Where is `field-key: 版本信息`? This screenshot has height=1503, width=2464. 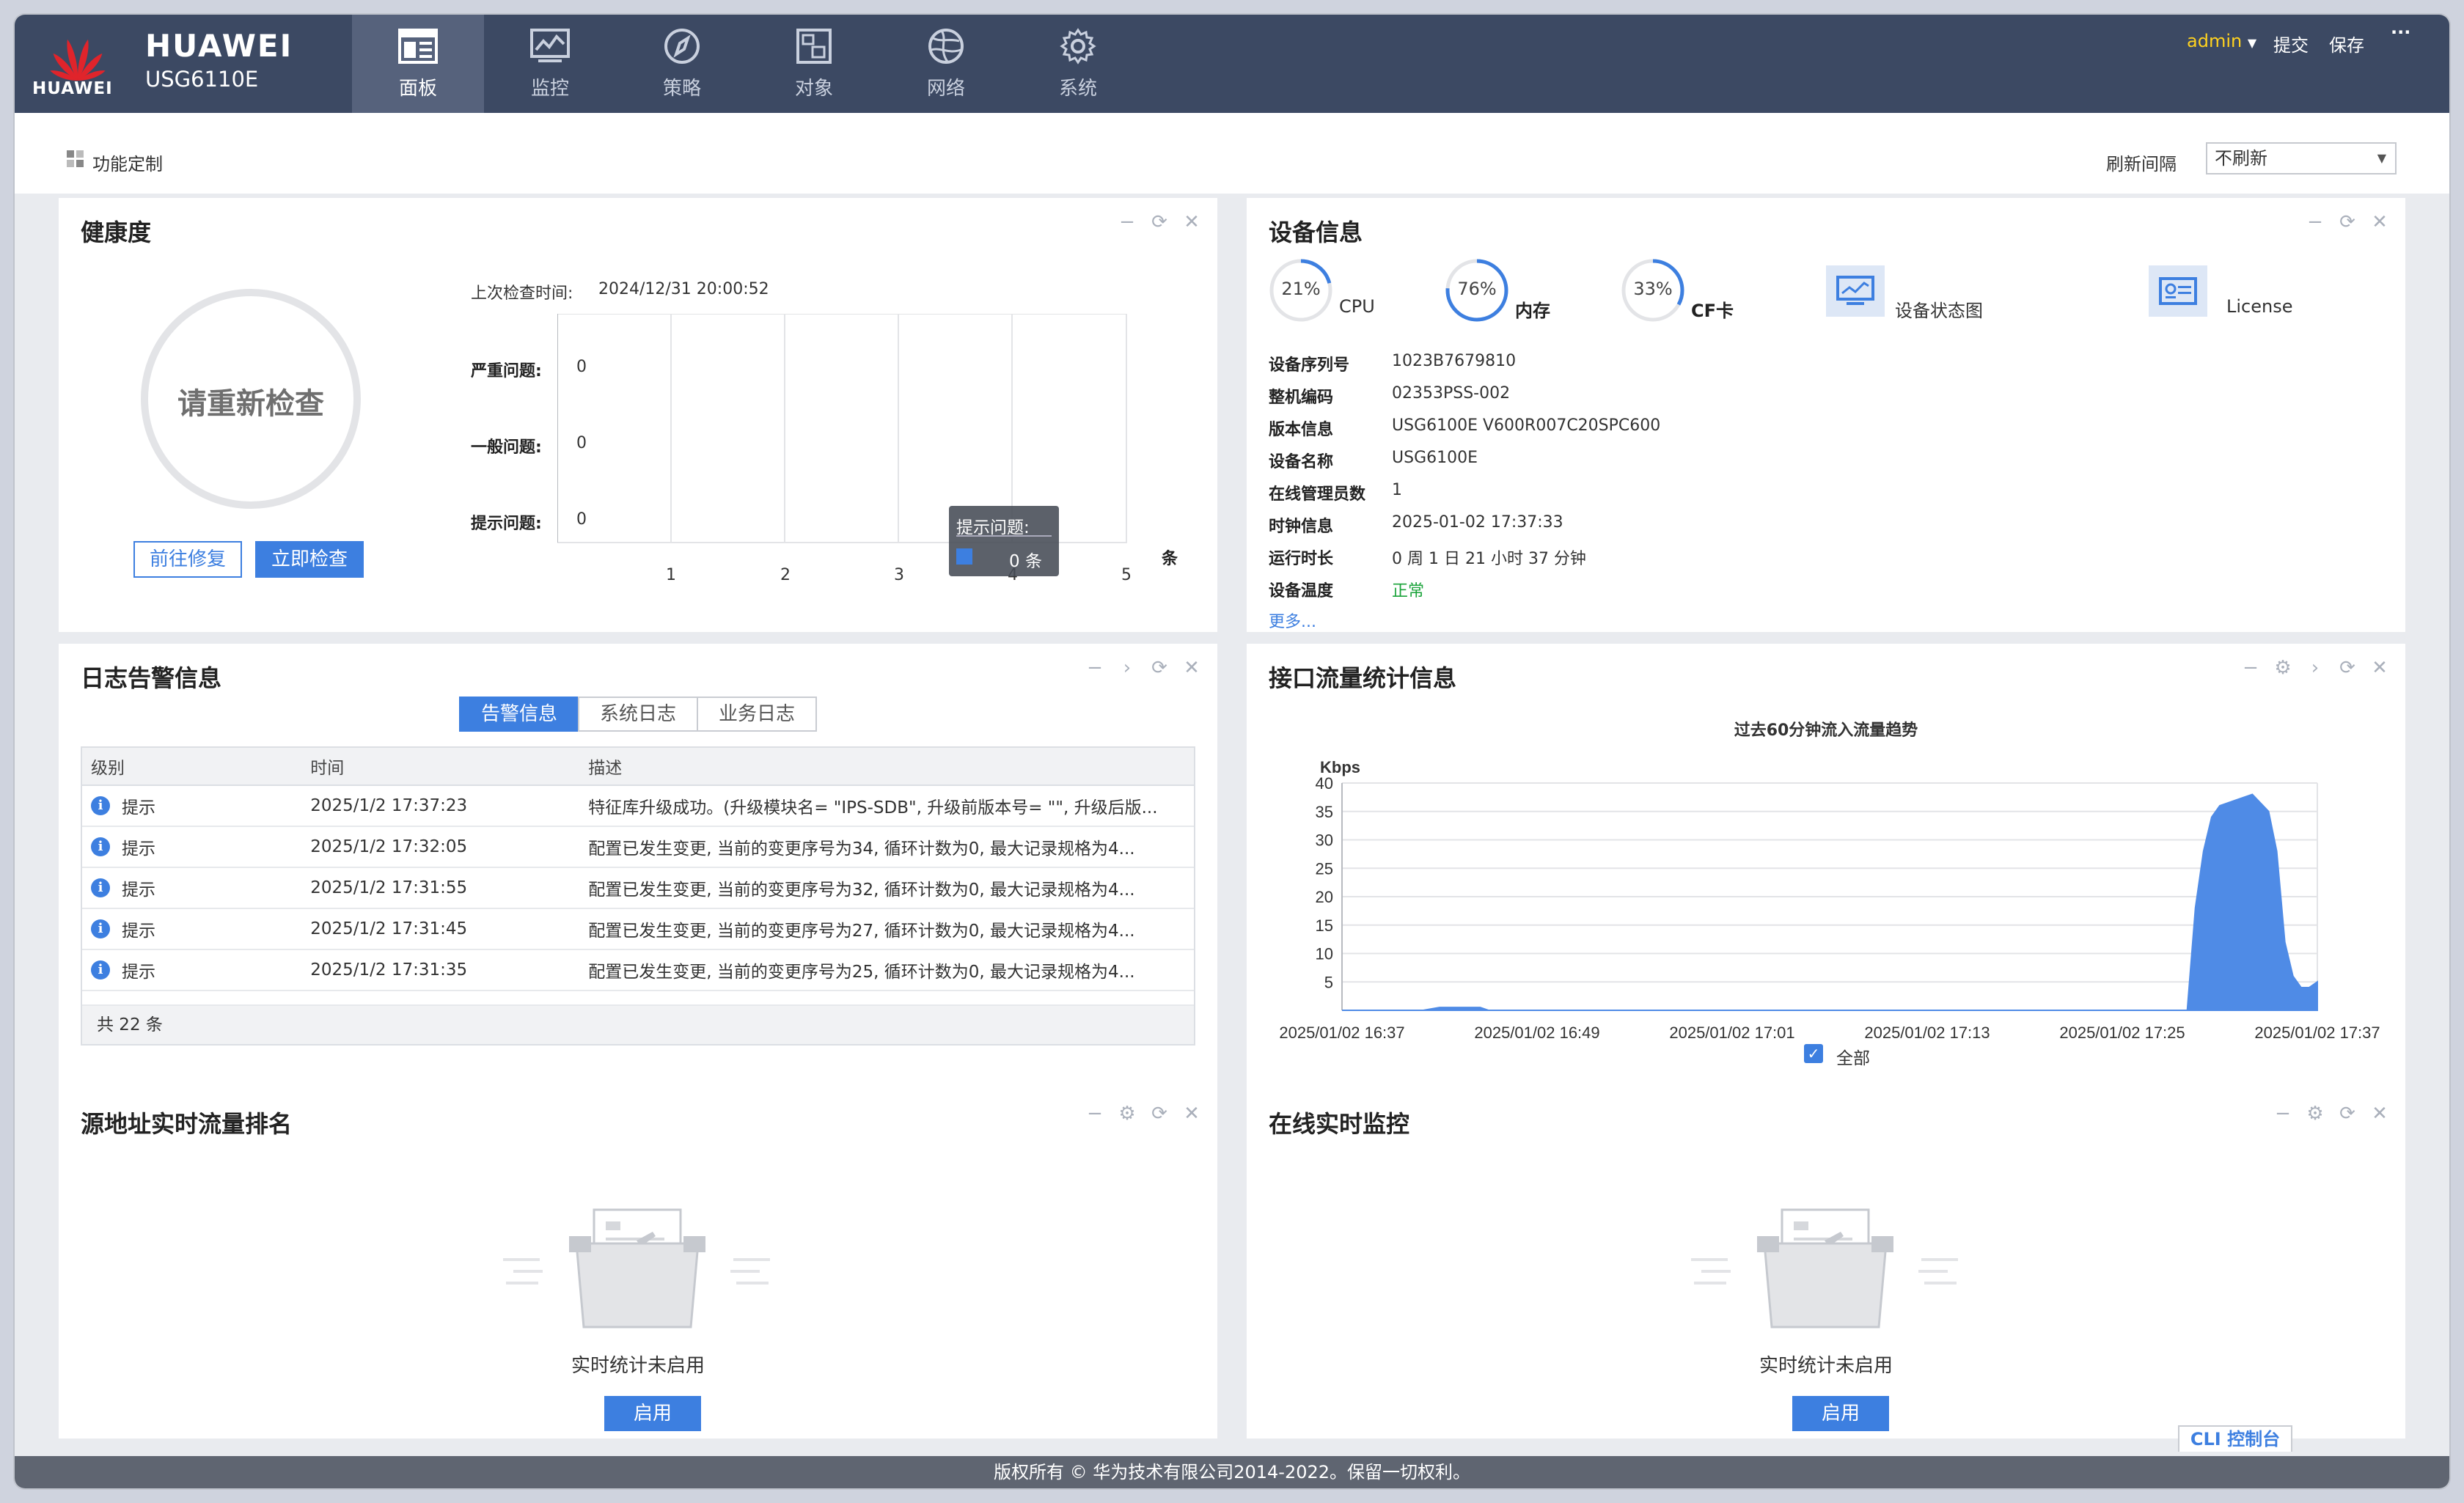 field-key: 版本信息 is located at coordinates (1301, 430).